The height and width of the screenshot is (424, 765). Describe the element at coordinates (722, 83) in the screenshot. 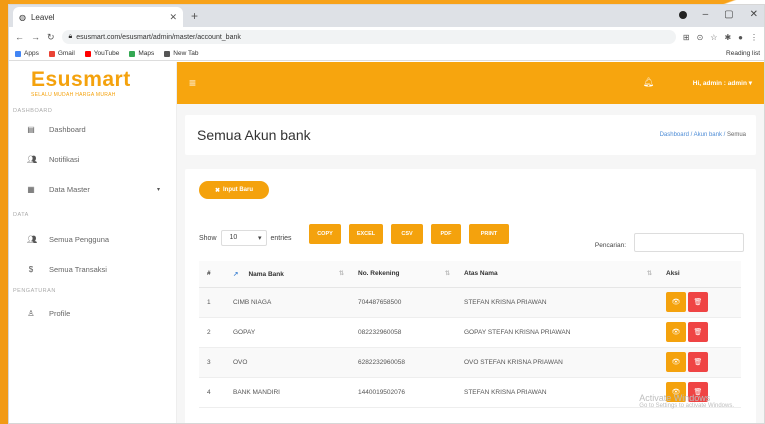

I see `user-menu: Hi, admin : admin ▾` at that location.